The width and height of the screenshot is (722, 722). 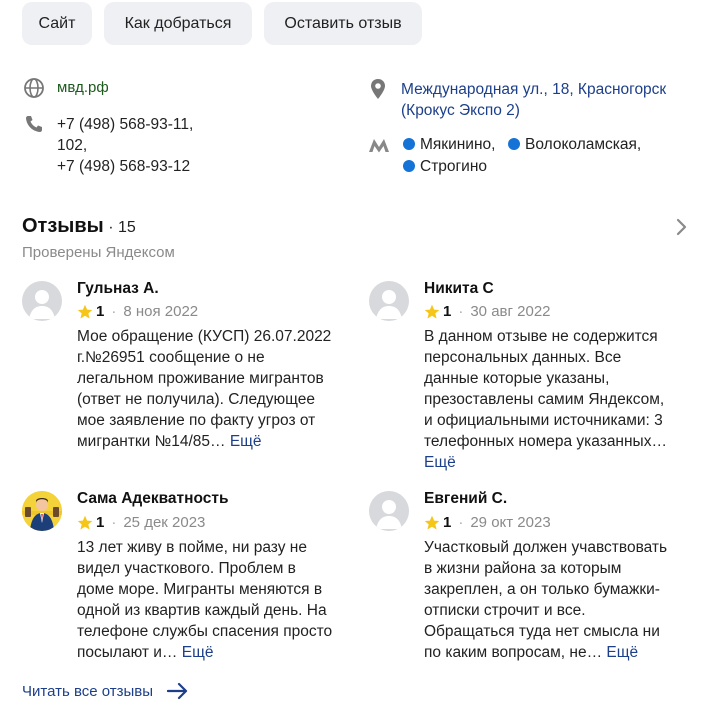 What do you see at coordinates (161, 311) in the screenshot?
I see `review-date: 8 ноя 2022` at bounding box center [161, 311].